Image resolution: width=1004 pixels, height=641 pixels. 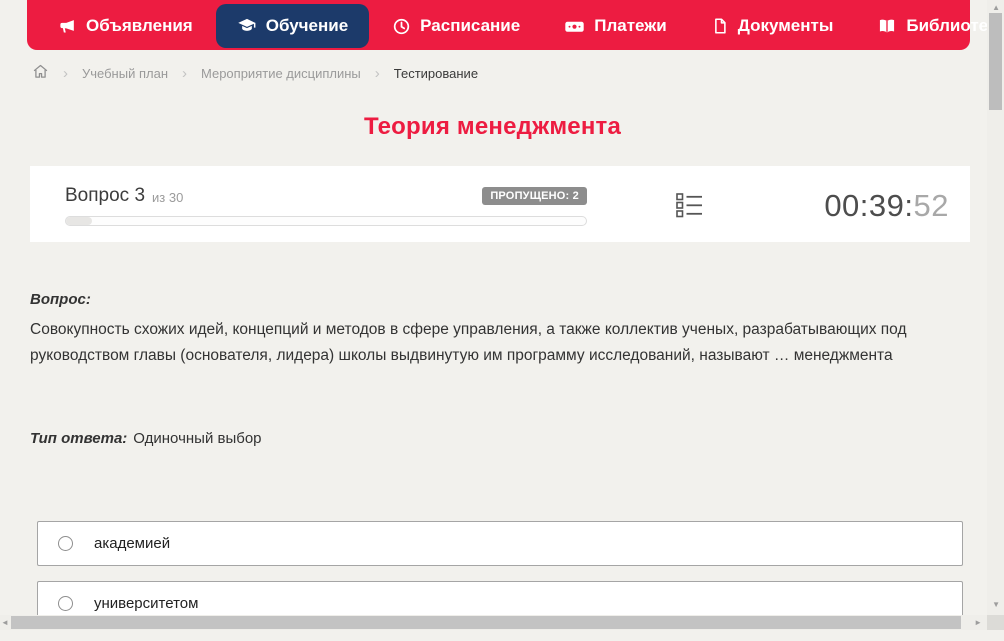 I want to click on breadcrumb-discipline-event: Мероприятие дисциплины, so click(x=281, y=73).